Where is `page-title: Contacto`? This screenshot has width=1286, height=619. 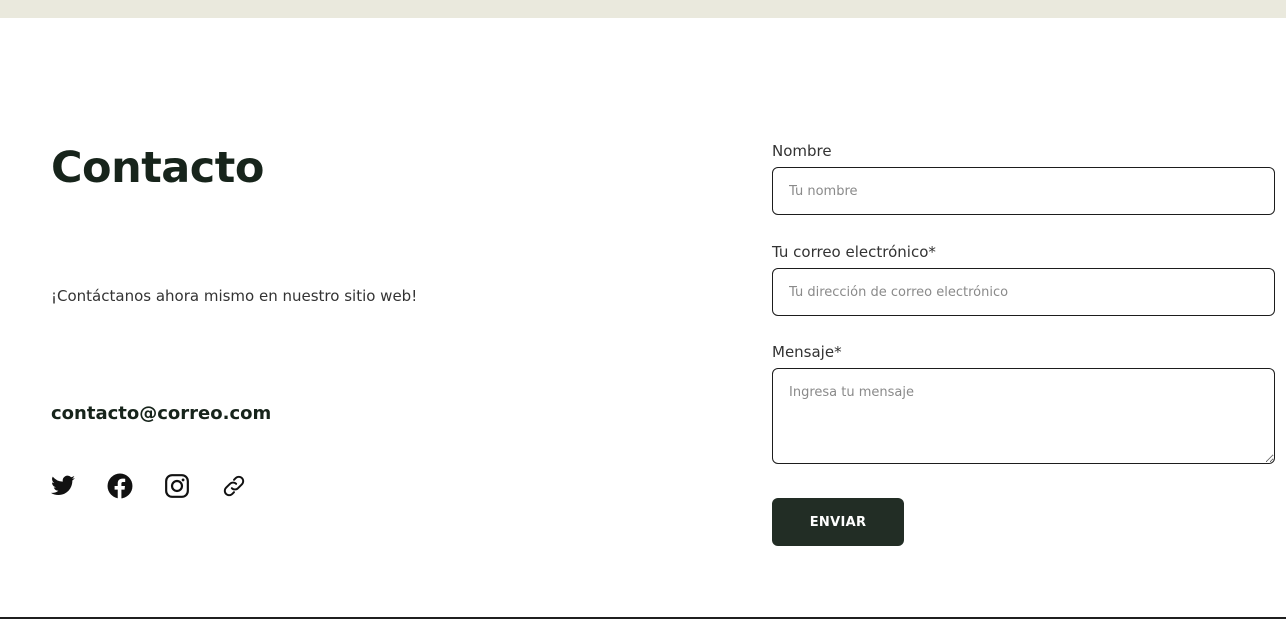 page-title: Contacto is located at coordinates (157, 168).